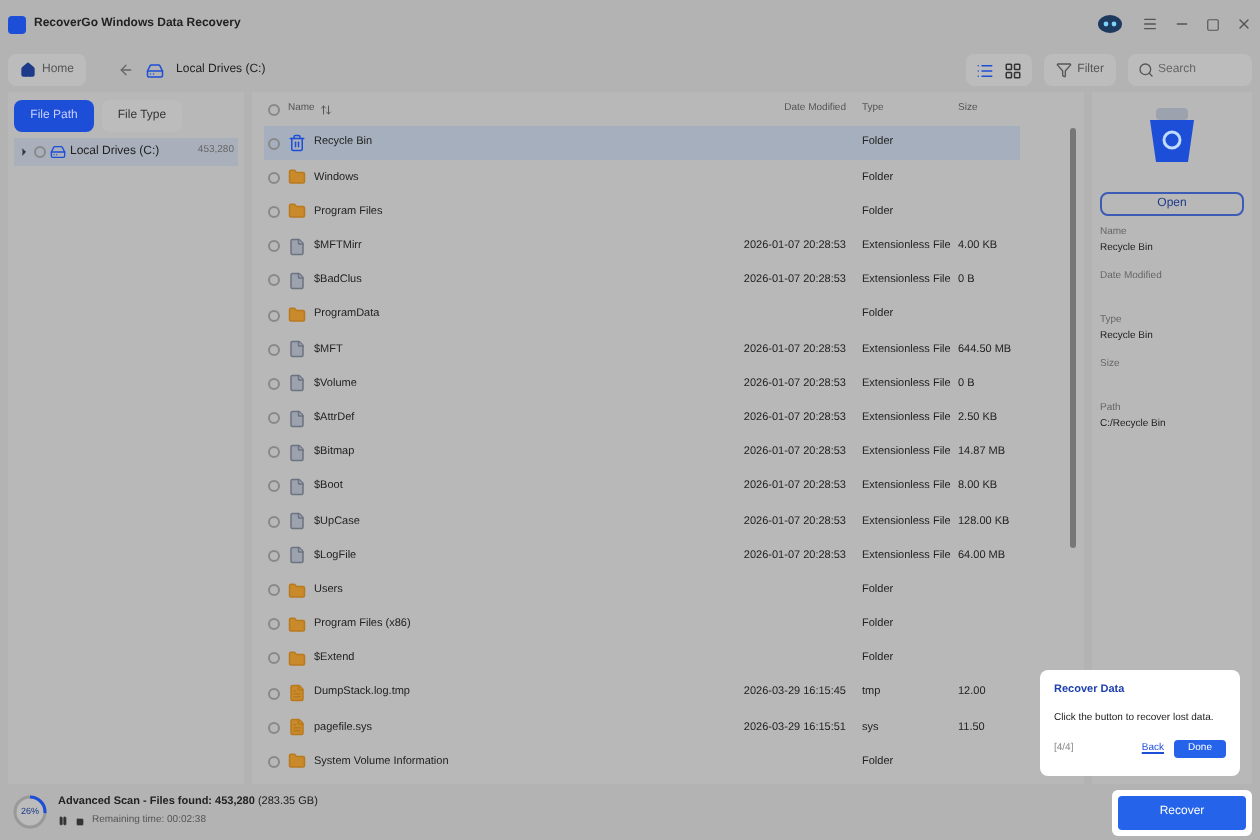 The width and height of the screenshot is (1260, 840). What do you see at coordinates (1110, 24) in the screenshot?
I see `robot-icon` at bounding box center [1110, 24].